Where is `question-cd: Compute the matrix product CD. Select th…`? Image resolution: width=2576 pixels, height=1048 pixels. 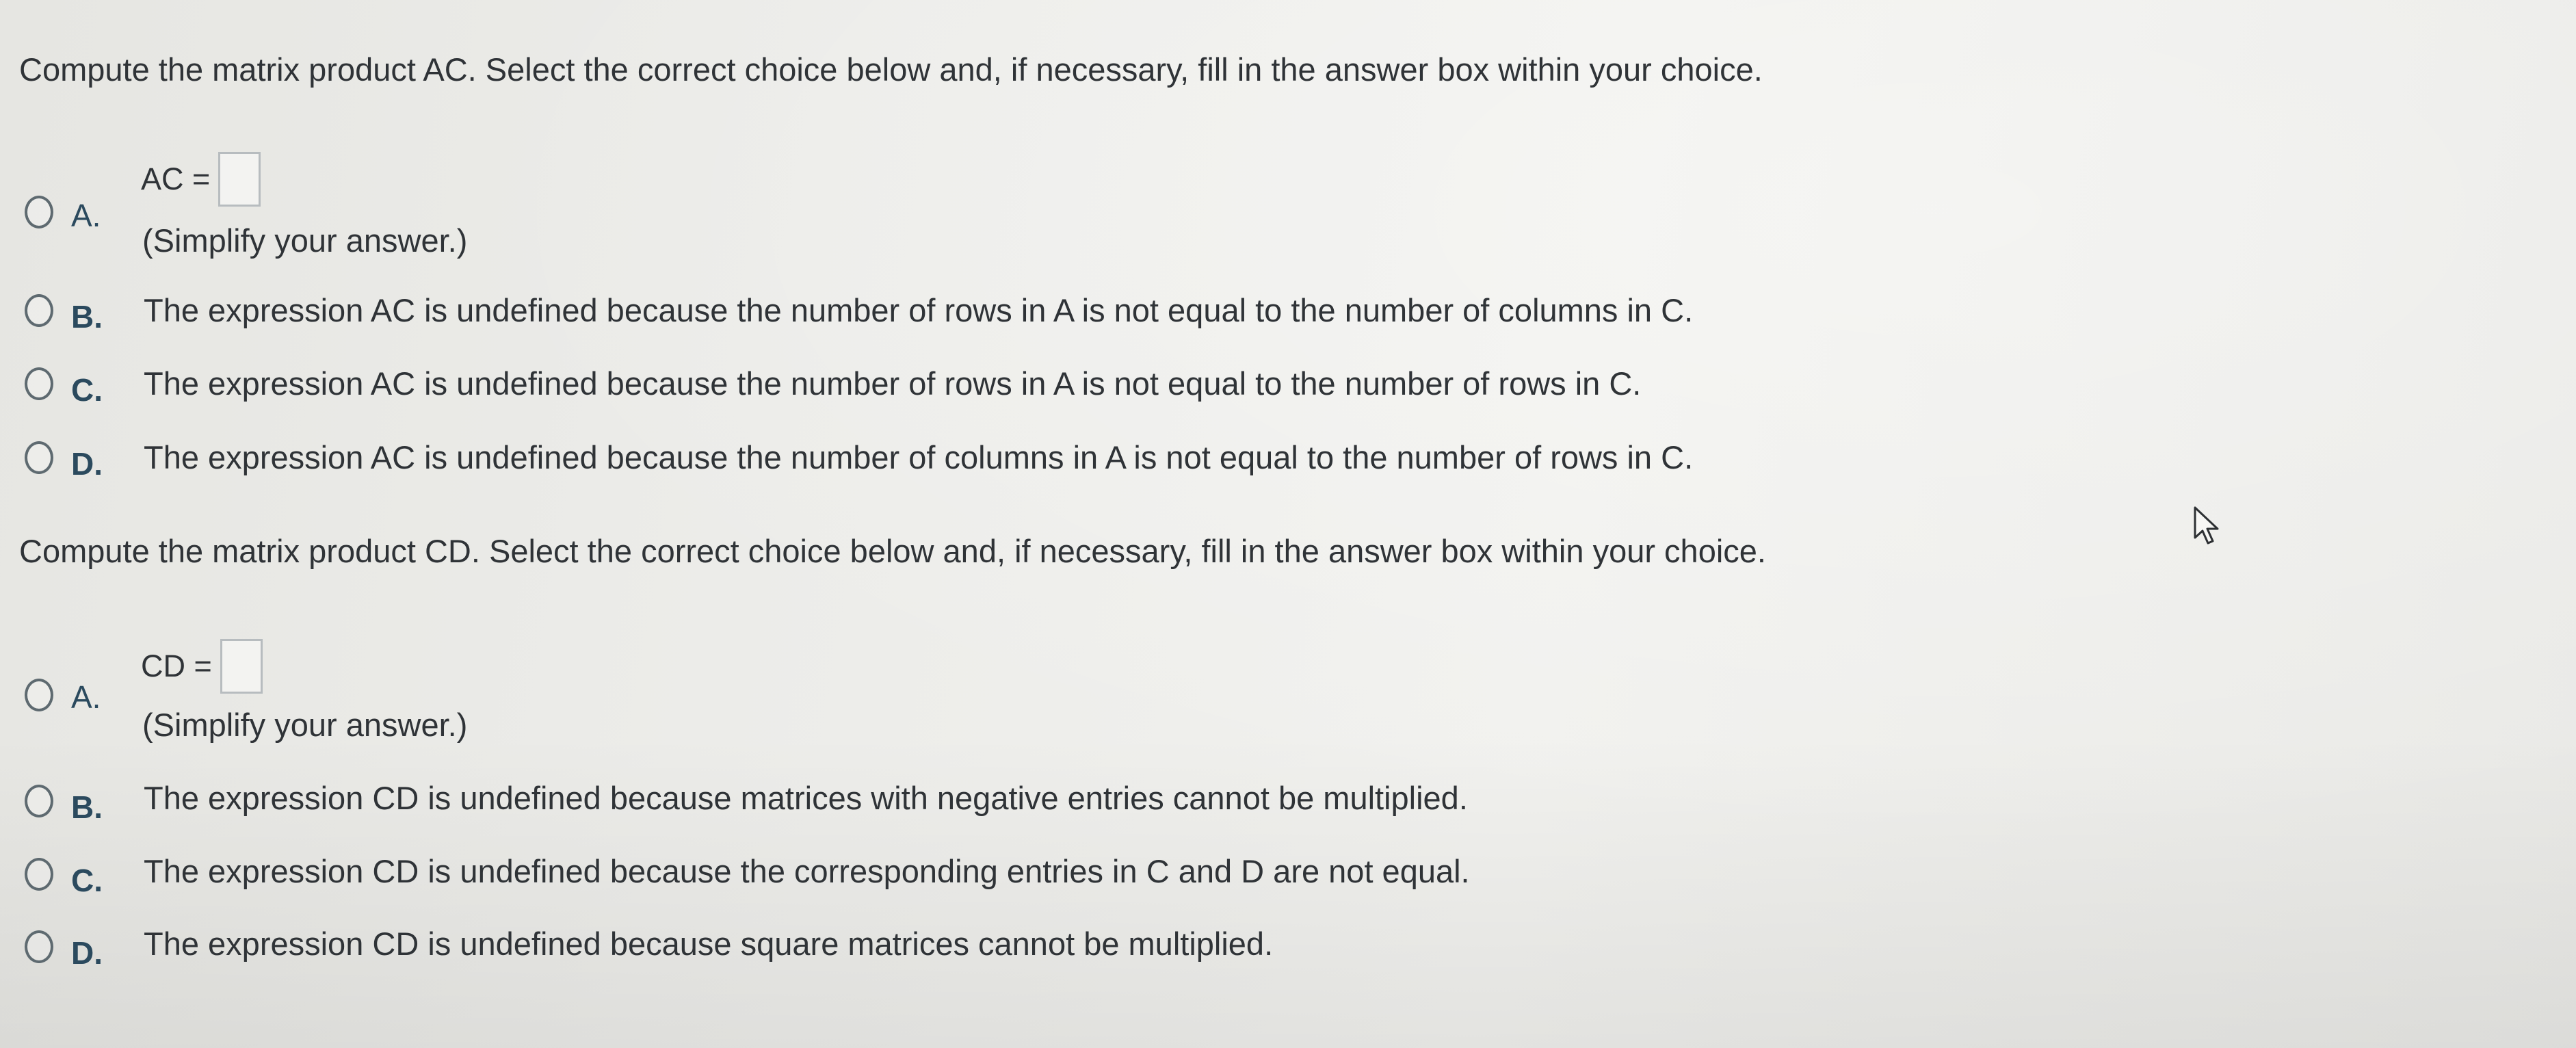 question-cd: Compute the matrix product CD. Select th… is located at coordinates (892, 551).